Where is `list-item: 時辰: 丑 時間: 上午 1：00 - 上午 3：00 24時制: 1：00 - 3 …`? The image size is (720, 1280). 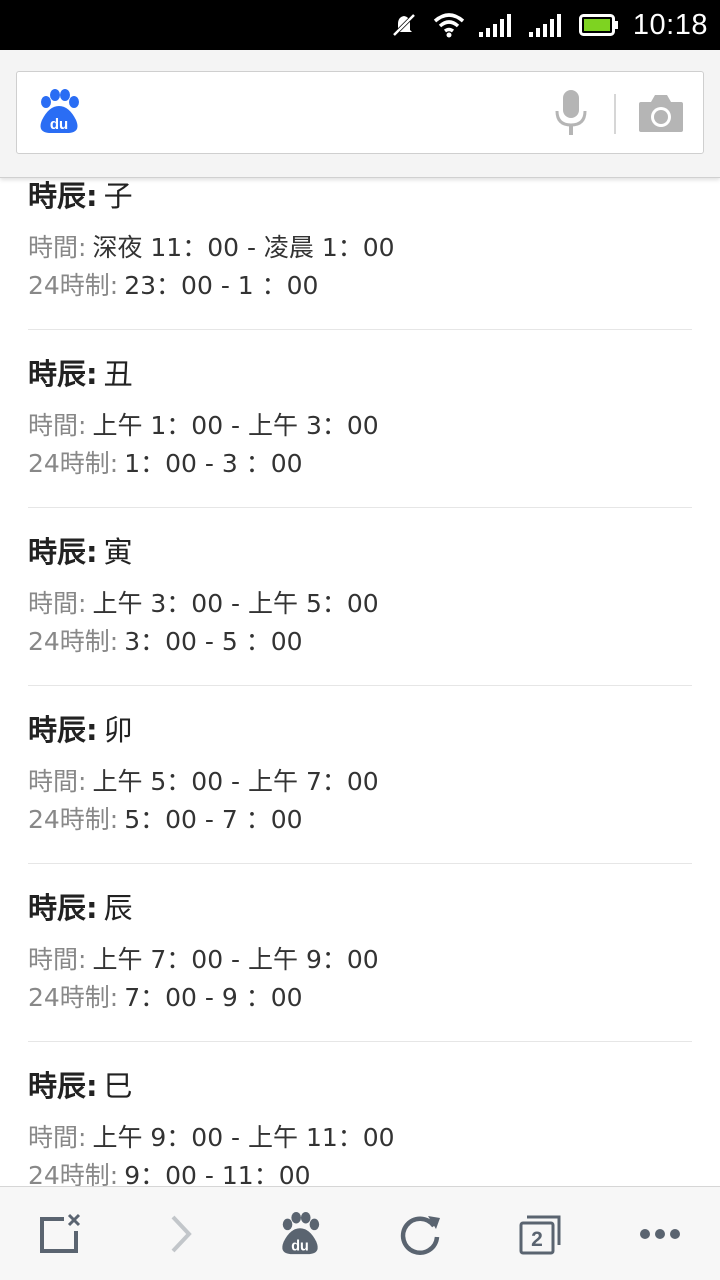 list-item: 時辰: 丑 時間: 上午 1：00 - 上午 3：00 24時制: 1：00 - 3 … is located at coordinates (360, 419).